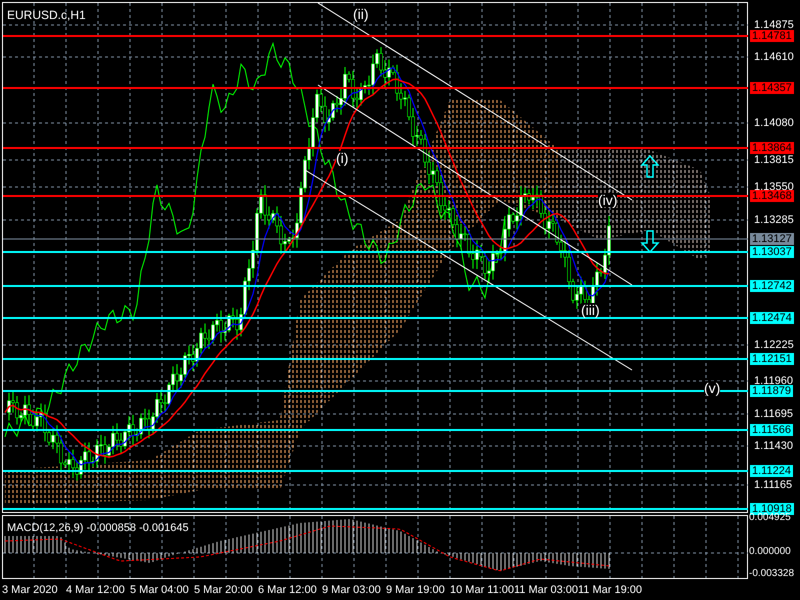 The height and width of the screenshot is (600, 800). What do you see at coordinates (774, 220) in the screenshot?
I see `price-tick-label: 1.13285` at bounding box center [774, 220].